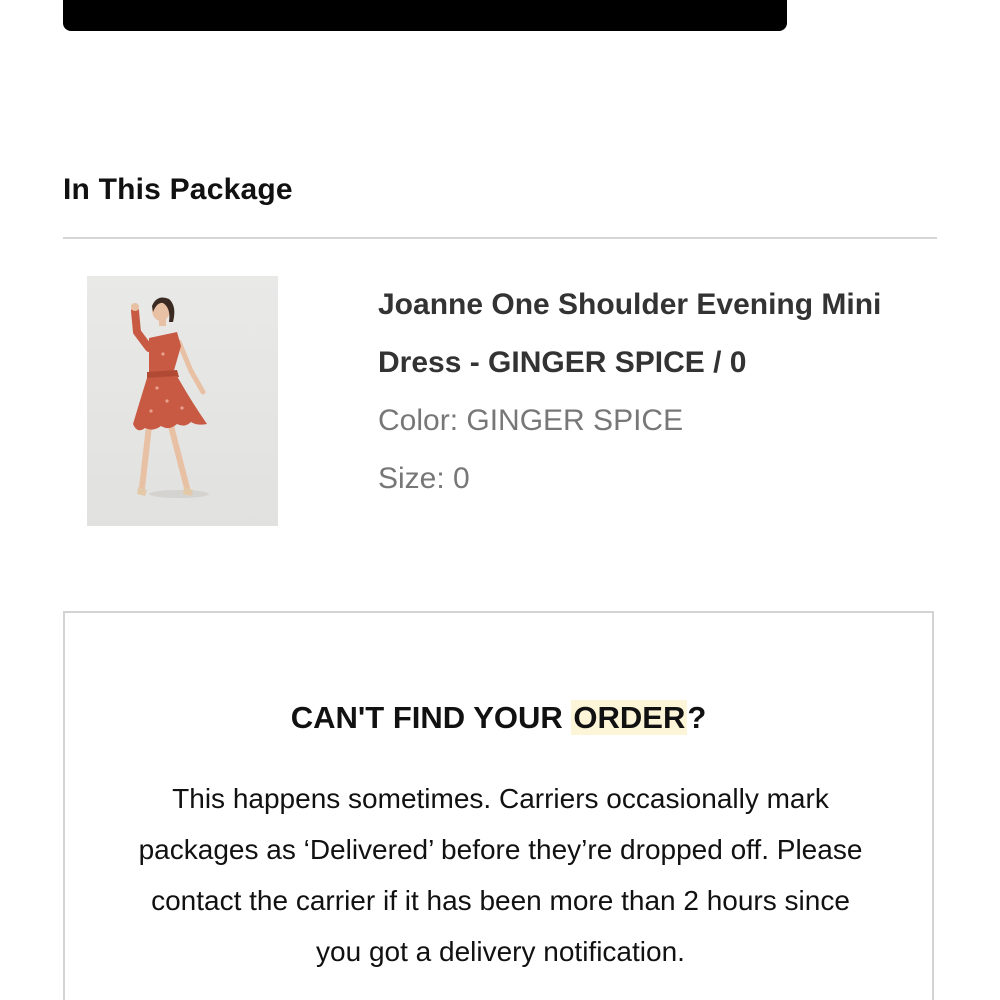 The height and width of the screenshot is (1000, 1000). What do you see at coordinates (431, 717) in the screenshot?
I see `help-title-prefix: CAN'T FIND YOUR` at bounding box center [431, 717].